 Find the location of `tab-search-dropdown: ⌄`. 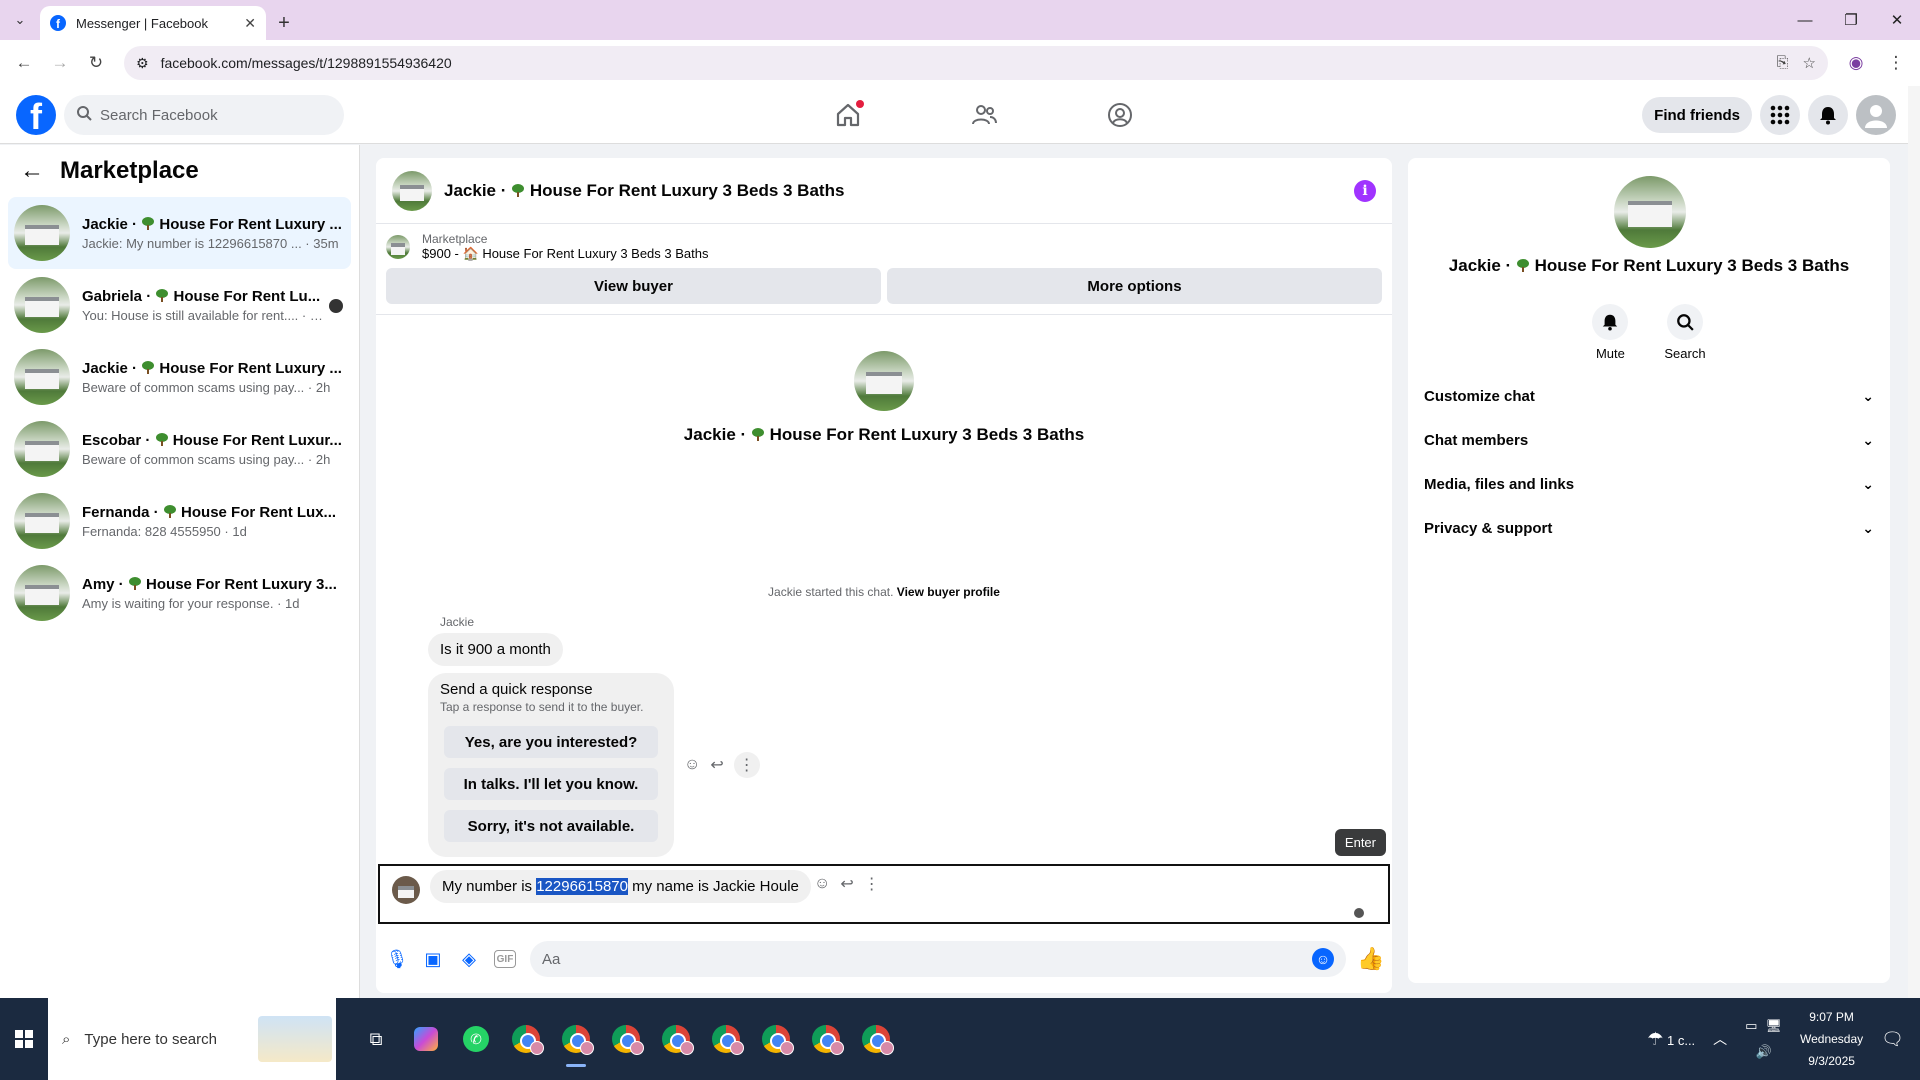

tab-search-dropdown: ⌄ is located at coordinates (20, 20).